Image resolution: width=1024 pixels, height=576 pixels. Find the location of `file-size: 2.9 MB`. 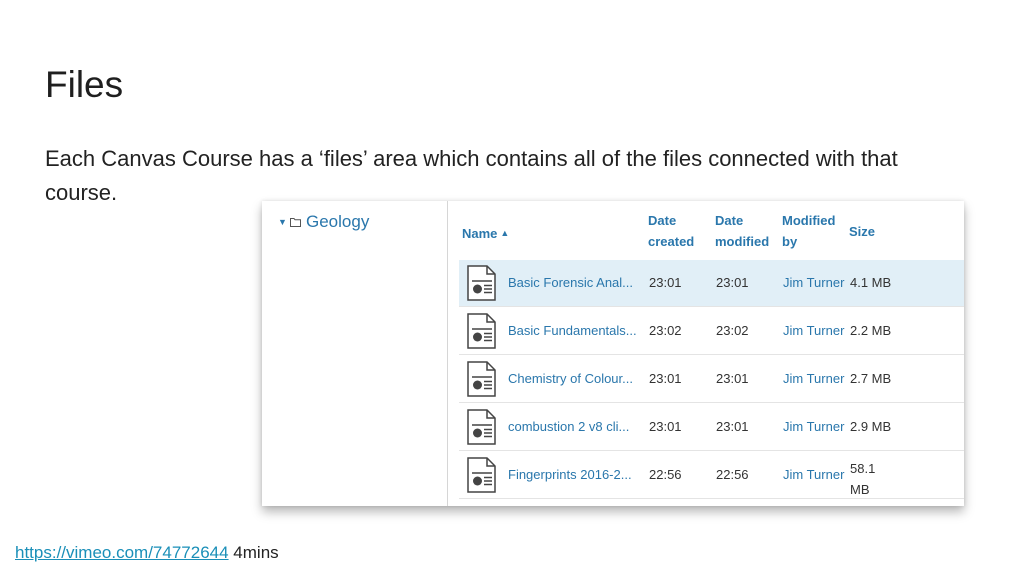

file-size: 2.9 MB is located at coordinates (871, 426).